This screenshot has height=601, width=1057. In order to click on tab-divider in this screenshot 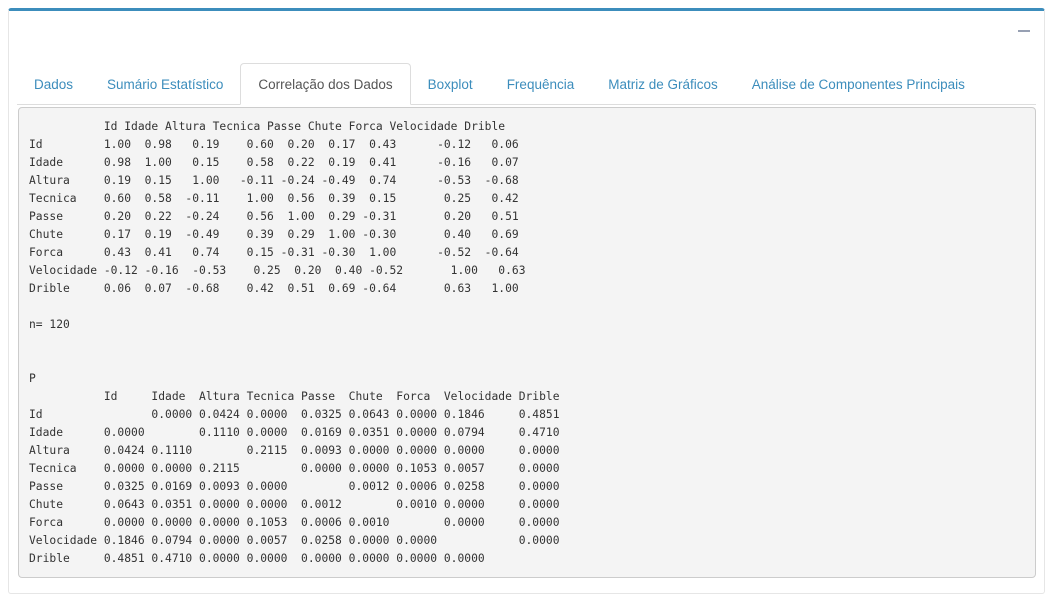, I will do `click(526, 104)`.